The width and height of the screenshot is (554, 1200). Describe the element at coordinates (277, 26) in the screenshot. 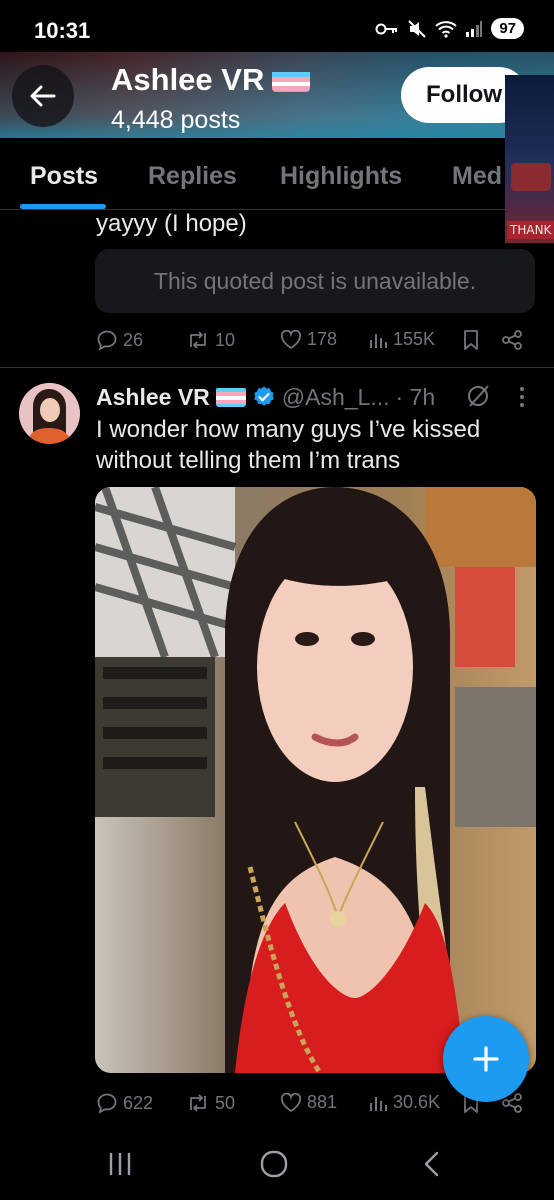

I see `status-bar: 10:31 97` at that location.